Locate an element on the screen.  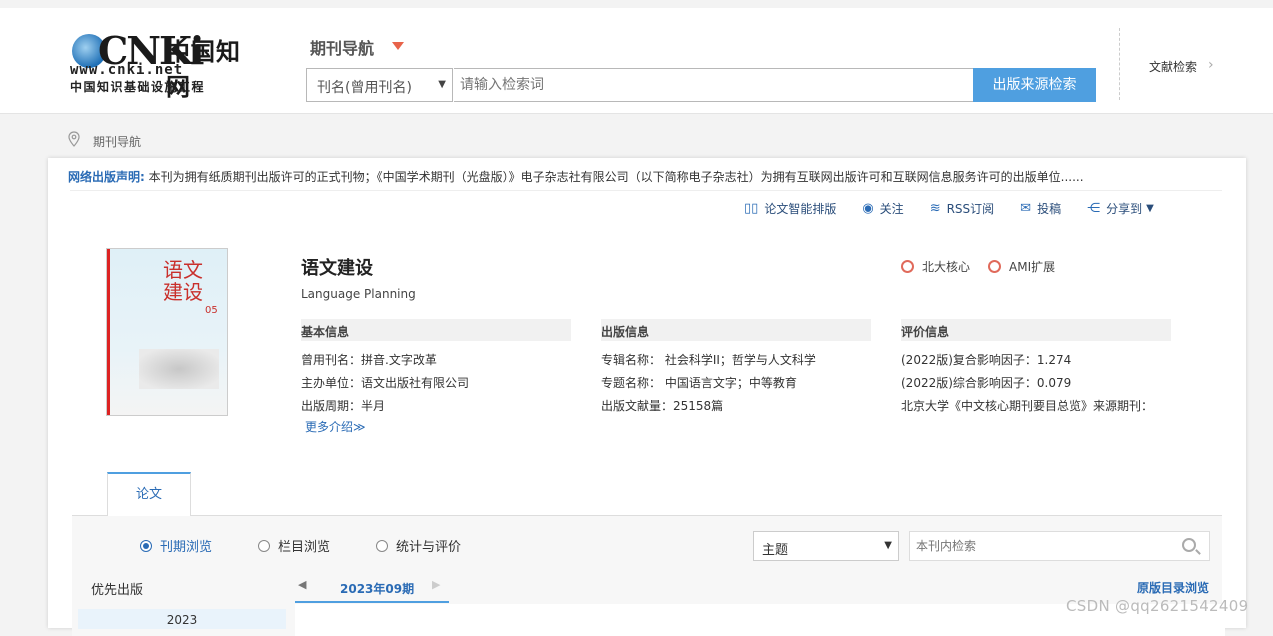
layout-icon: ▯▯ is located at coordinates (751, 208).